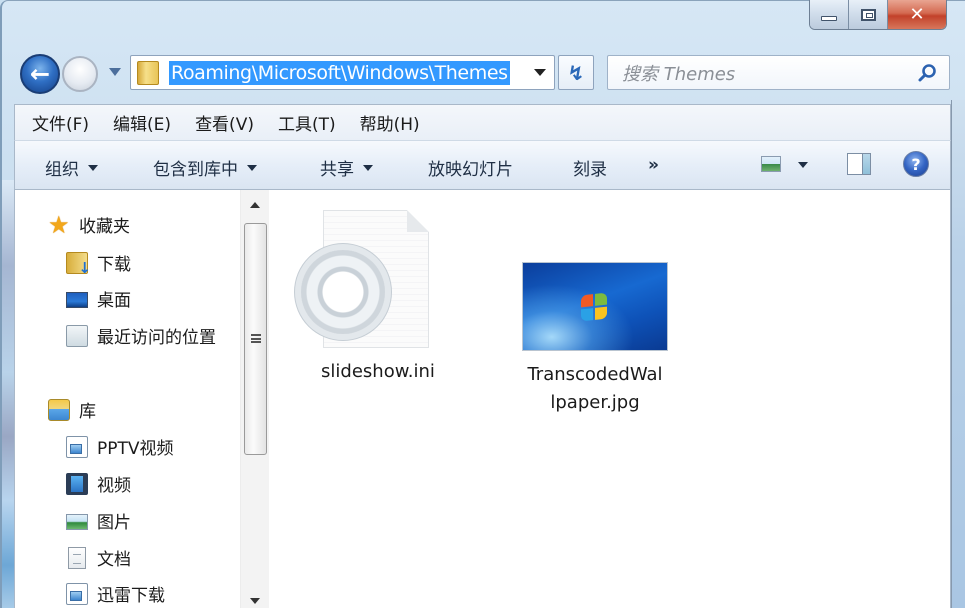  I want to click on share-button: 共享, so click(346, 167).